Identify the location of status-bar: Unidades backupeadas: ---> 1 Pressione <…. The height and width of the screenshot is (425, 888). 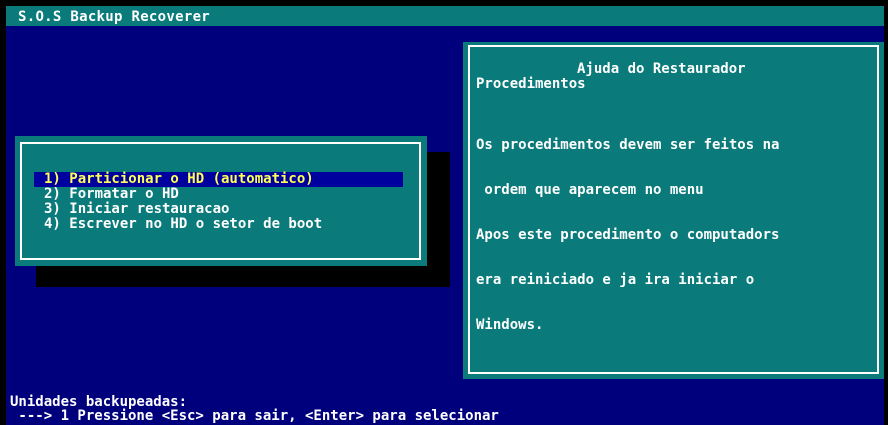
(445, 403).